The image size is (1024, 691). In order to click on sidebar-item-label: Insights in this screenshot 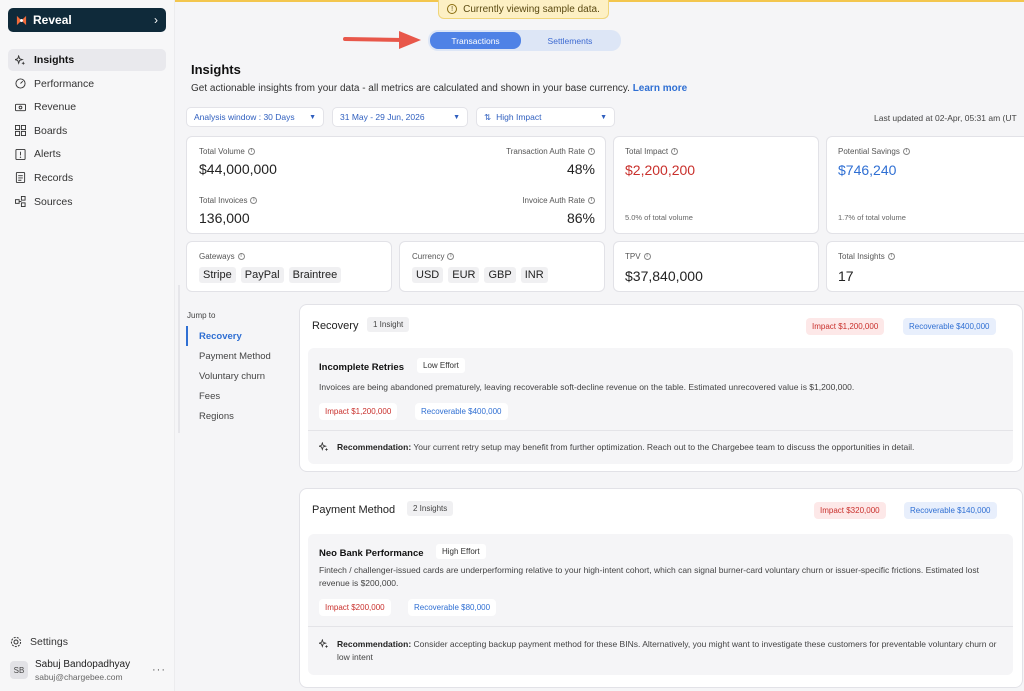, I will do `click(54, 60)`.